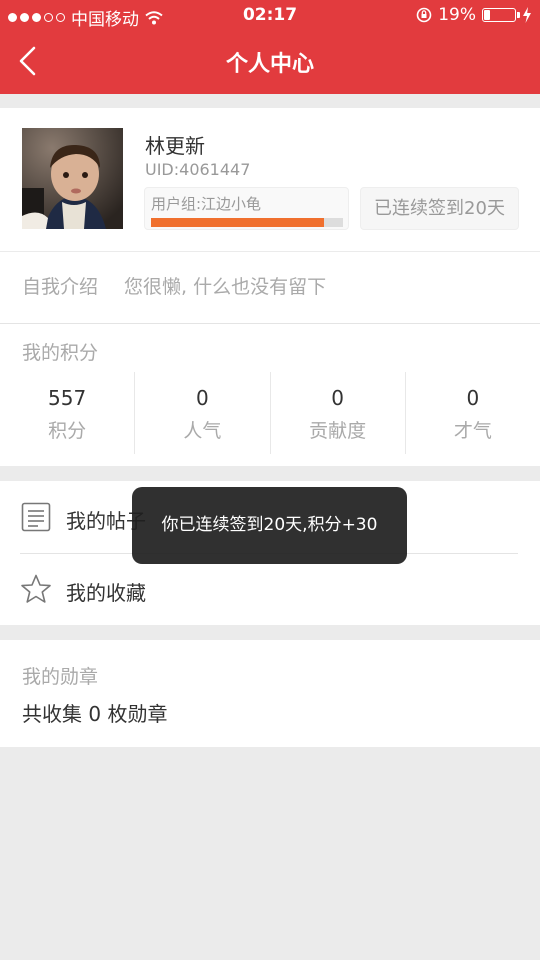  Describe the element at coordinates (472, 431) in the screenshot. I see `stat-label: 才气` at that location.